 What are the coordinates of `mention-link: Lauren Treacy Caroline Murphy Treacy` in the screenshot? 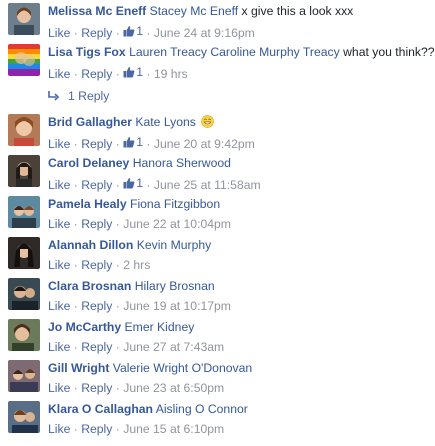 It's located at (234, 52).